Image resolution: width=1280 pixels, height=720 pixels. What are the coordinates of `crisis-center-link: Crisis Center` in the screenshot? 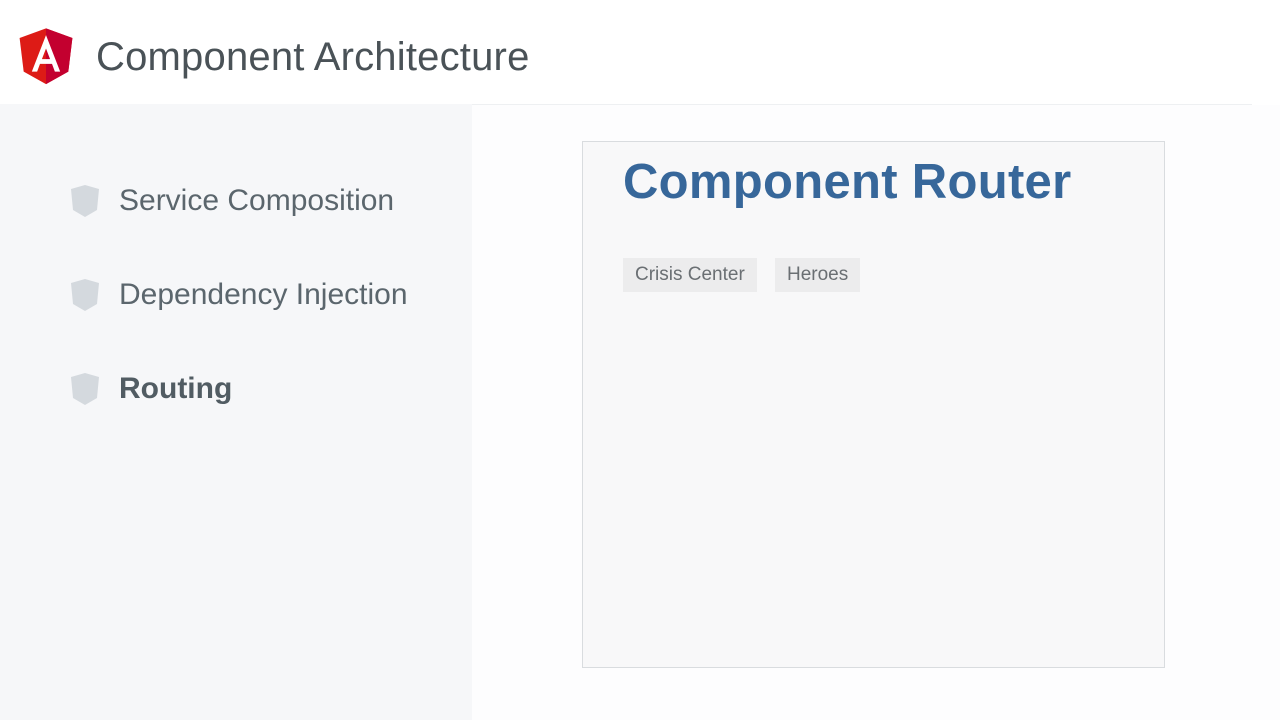 It's located at (690, 275).